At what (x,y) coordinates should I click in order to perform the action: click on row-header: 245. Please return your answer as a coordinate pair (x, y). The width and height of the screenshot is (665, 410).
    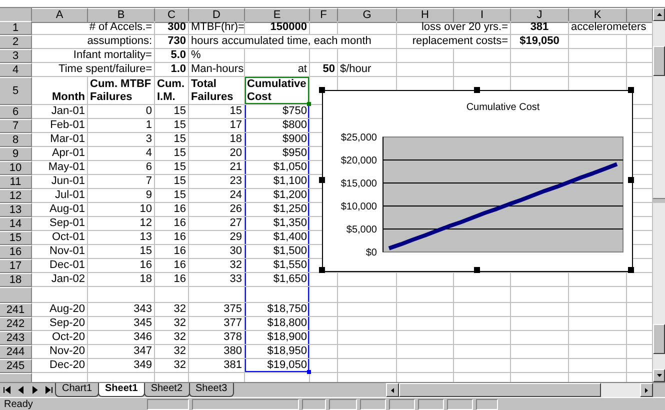
    Looking at the image, I should click on (16, 366).